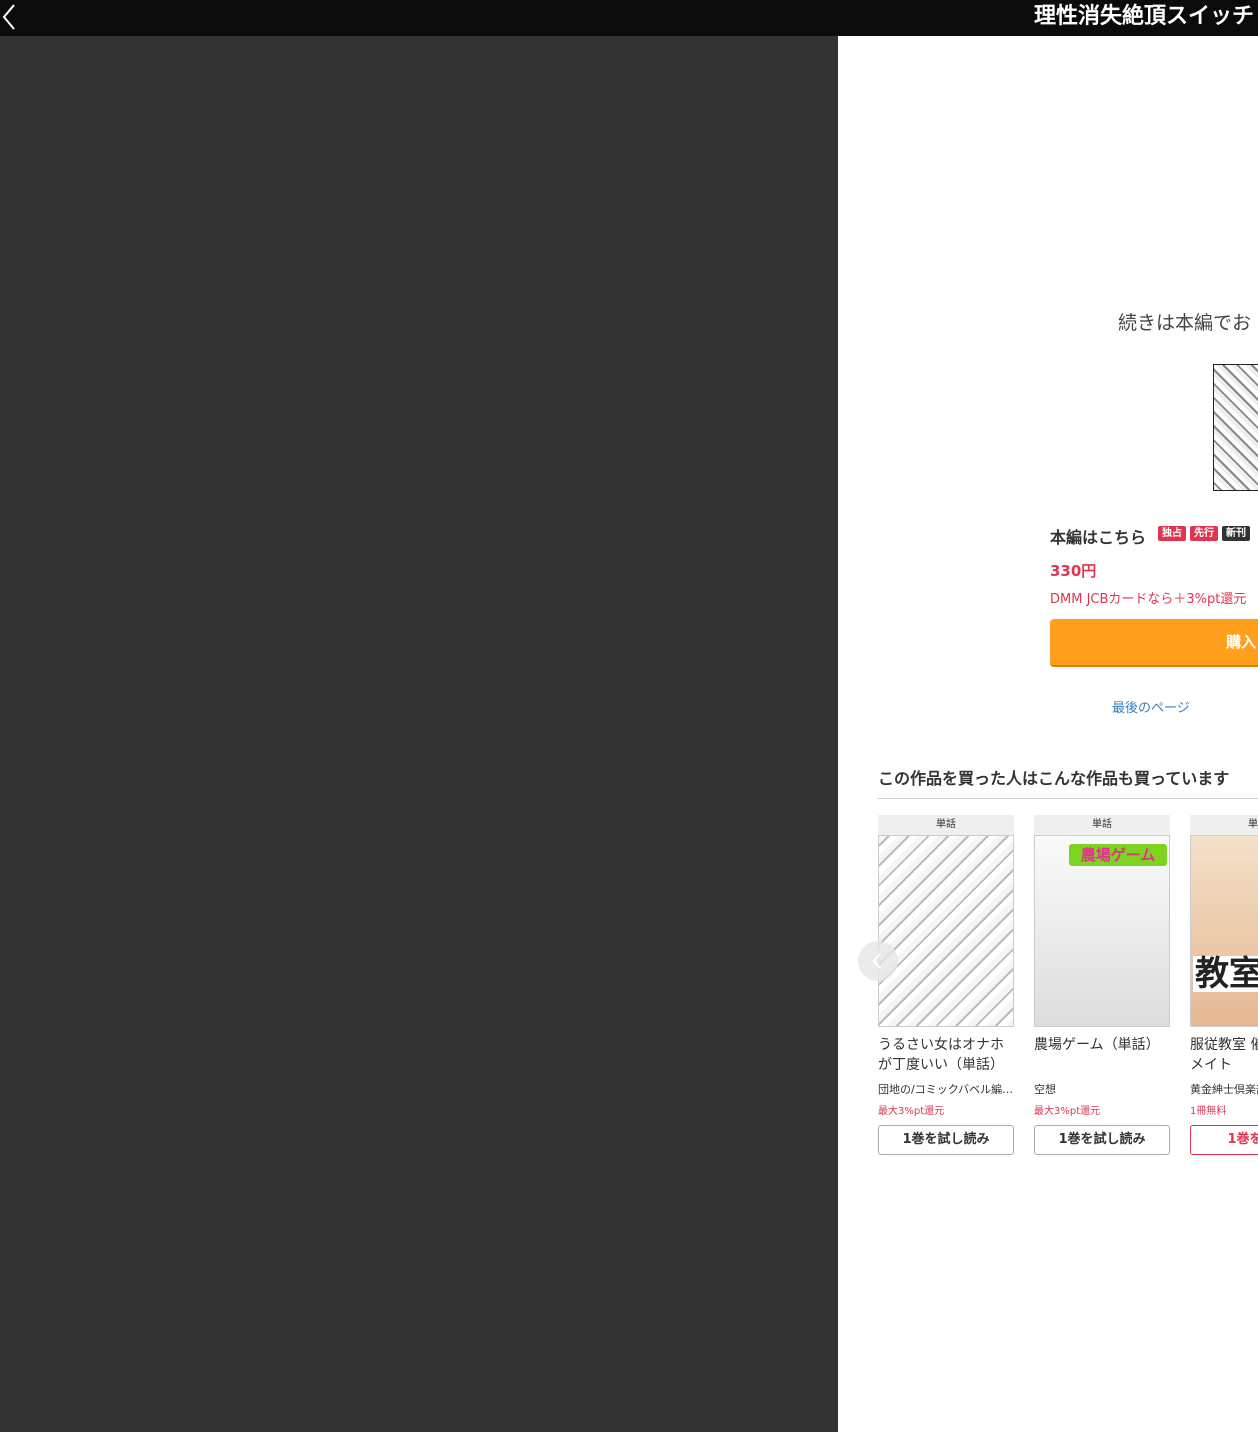 Image resolution: width=1258 pixels, height=1432 pixels. What do you see at coordinates (1236, 533) in the screenshot?
I see `badge-new: 新刊` at bounding box center [1236, 533].